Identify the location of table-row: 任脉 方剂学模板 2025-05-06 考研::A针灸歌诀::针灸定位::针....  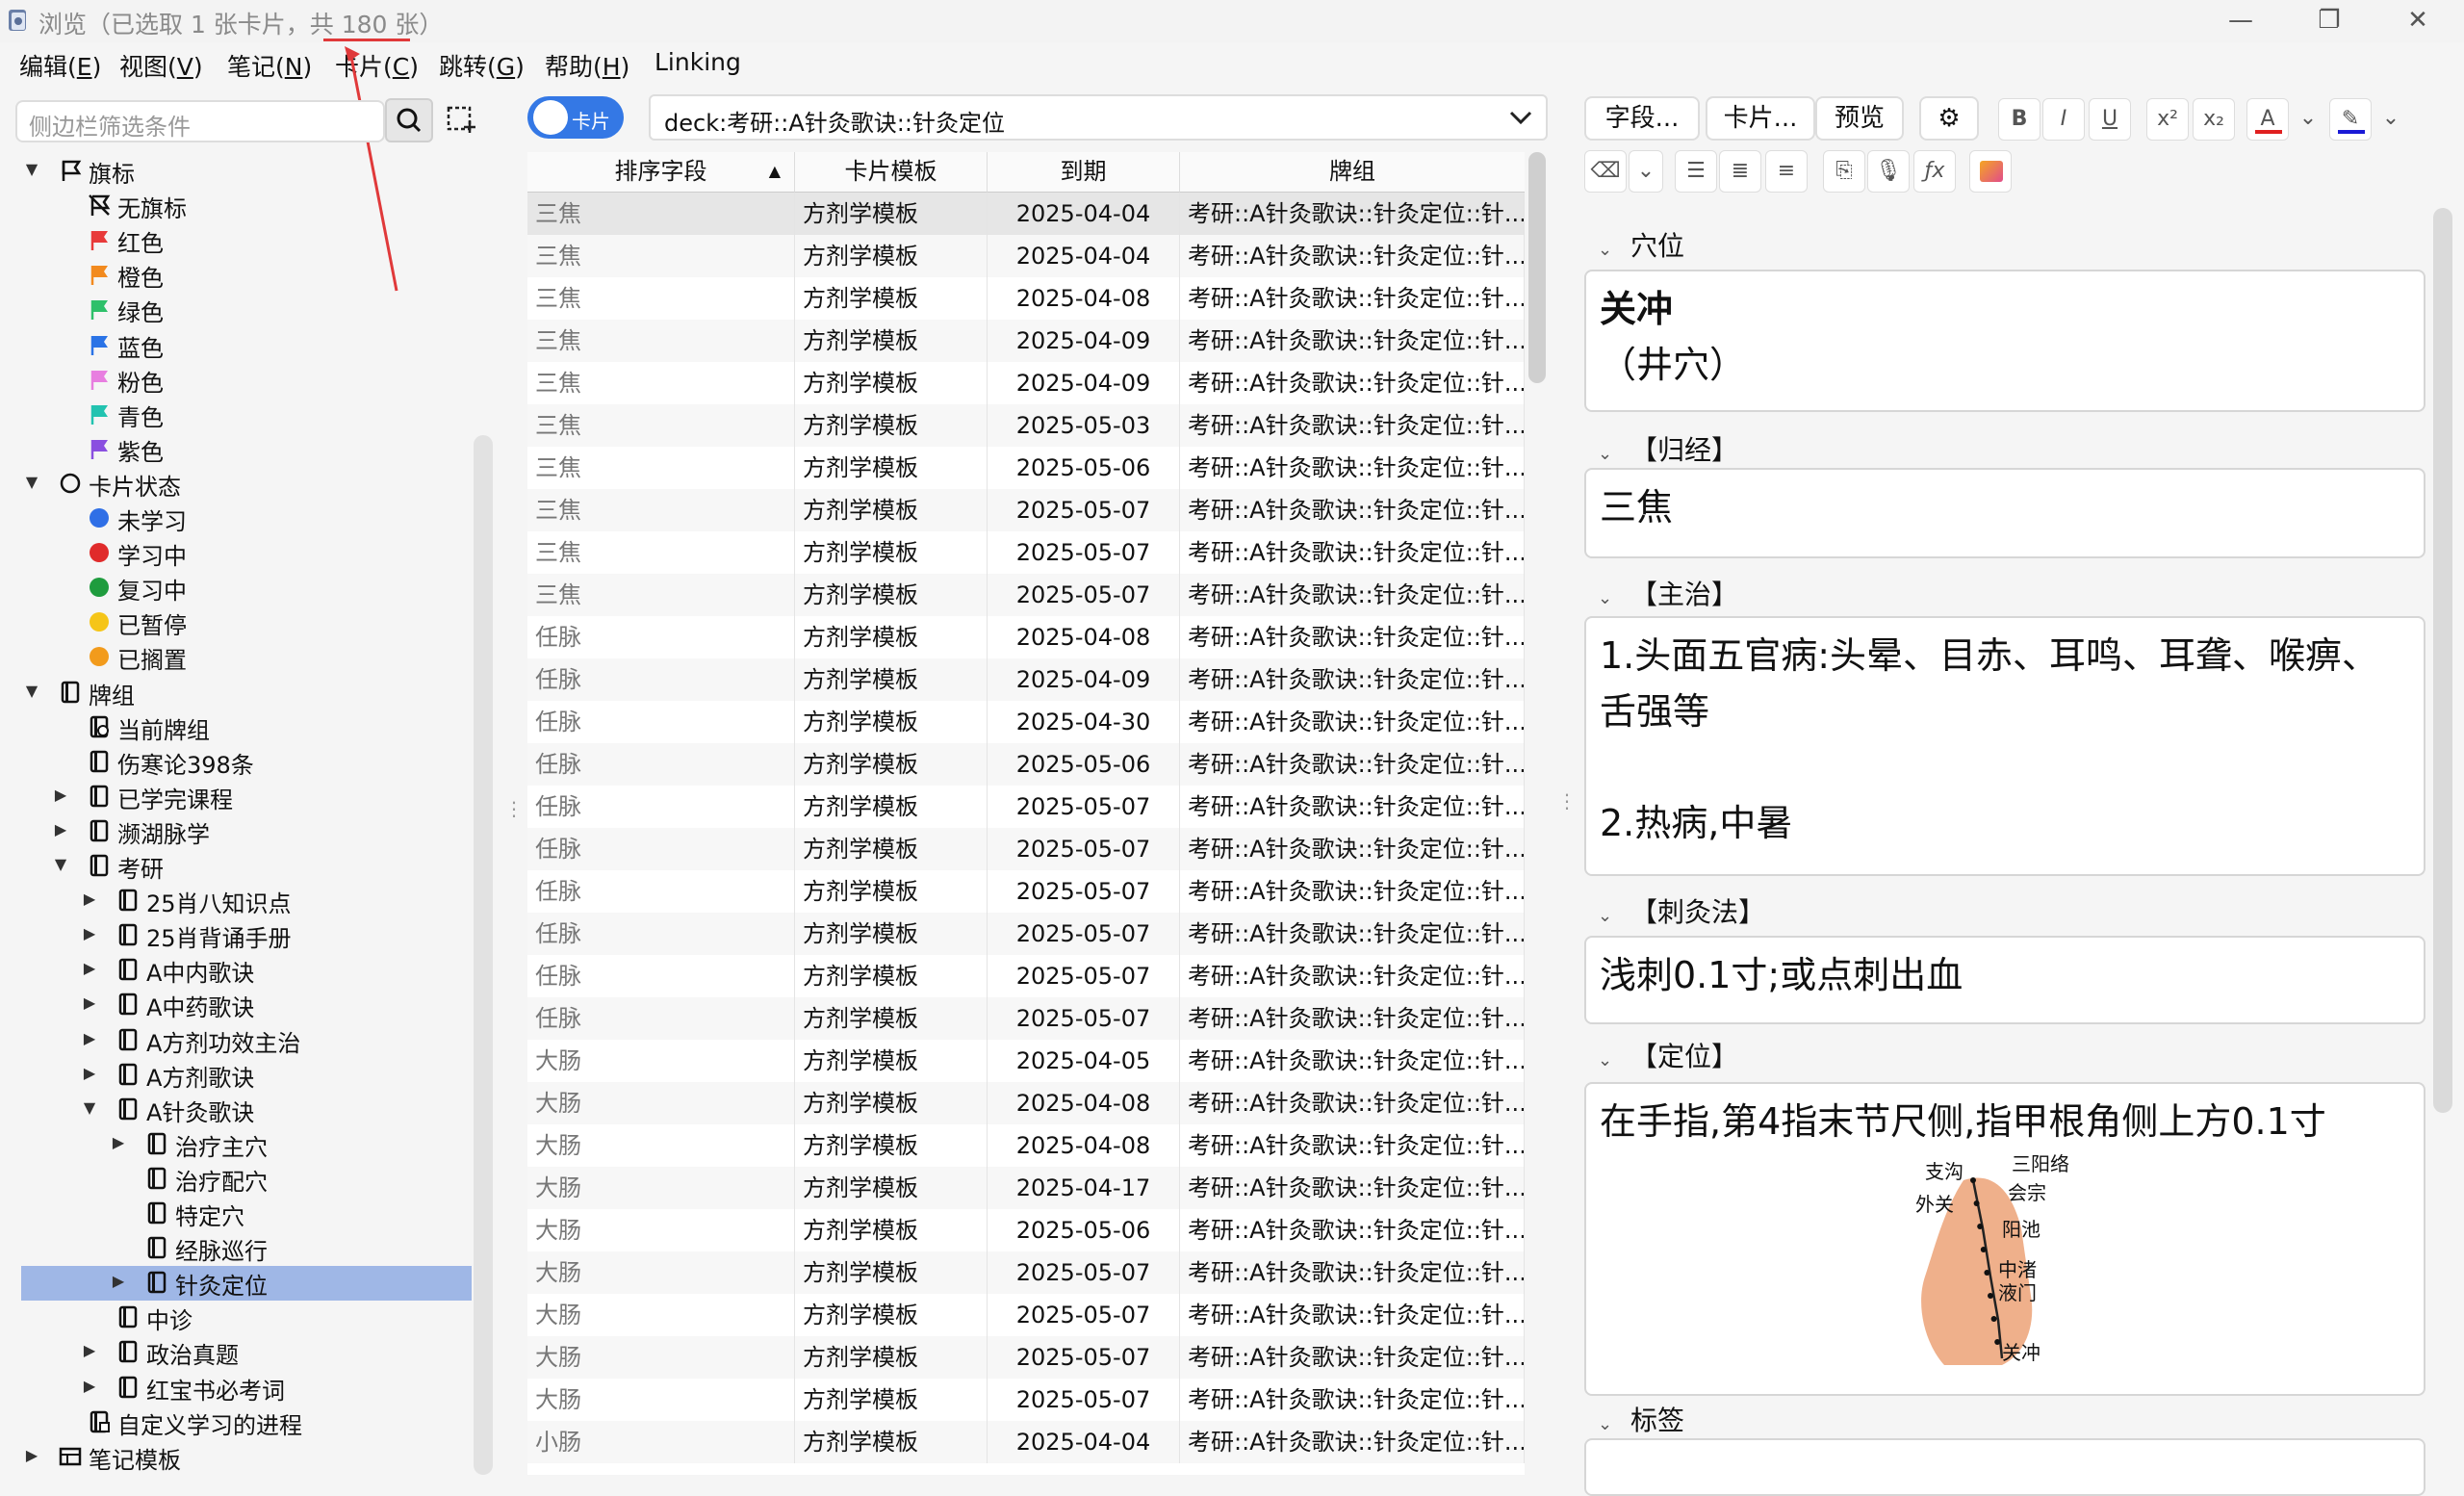
(1026, 764).